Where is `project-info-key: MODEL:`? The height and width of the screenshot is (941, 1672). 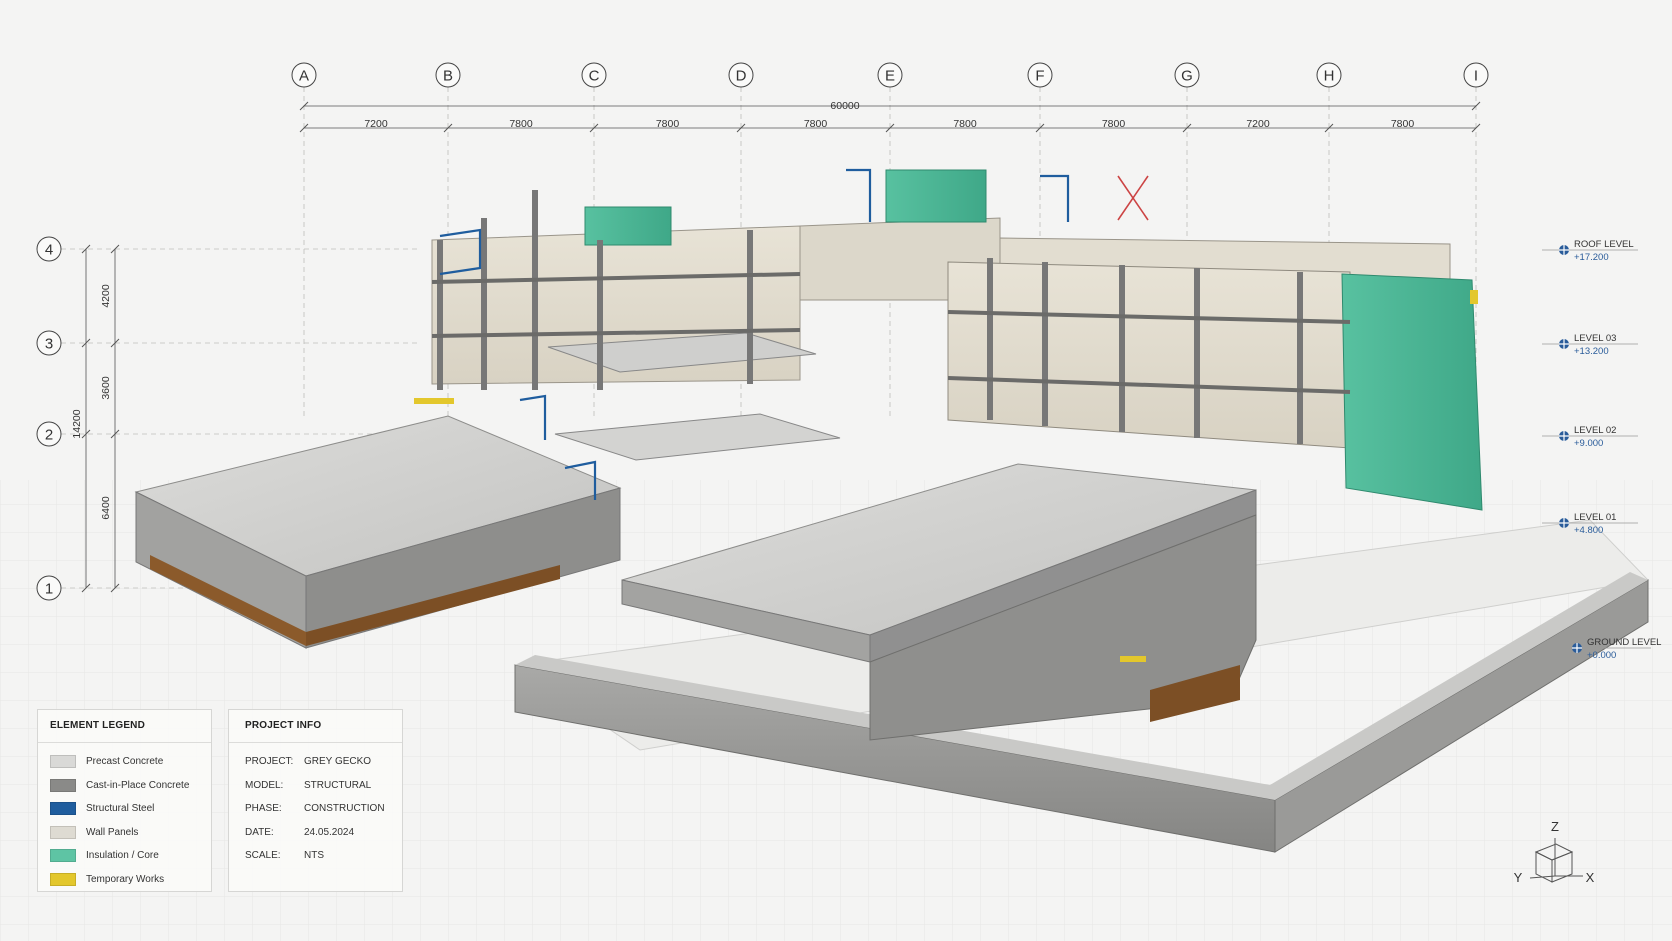
project-info-key: MODEL: is located at coordinates (264, 785).